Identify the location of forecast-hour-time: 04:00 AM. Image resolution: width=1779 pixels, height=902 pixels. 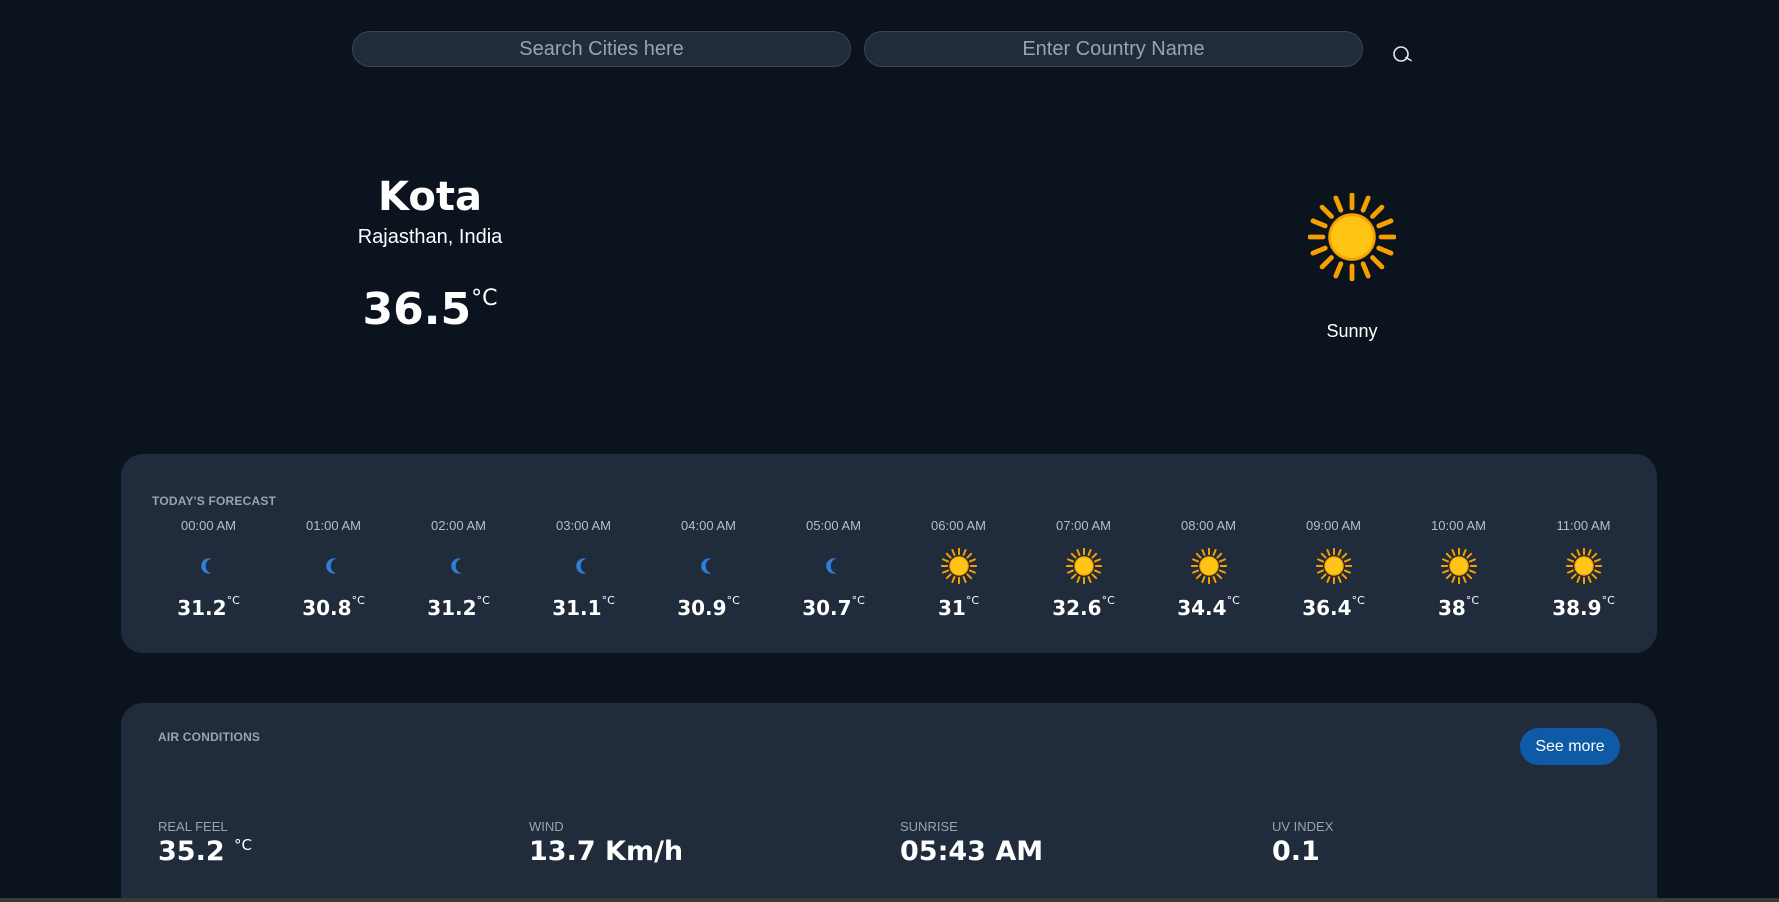
(708, 525).